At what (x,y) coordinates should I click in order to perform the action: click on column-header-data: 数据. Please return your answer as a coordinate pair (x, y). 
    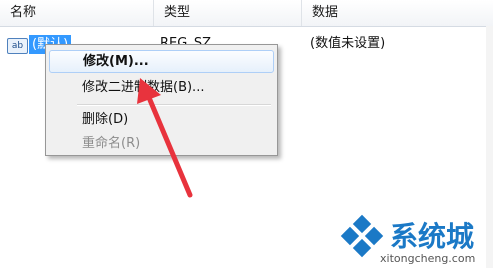
    Looking at the image, I should click on (397, 13).